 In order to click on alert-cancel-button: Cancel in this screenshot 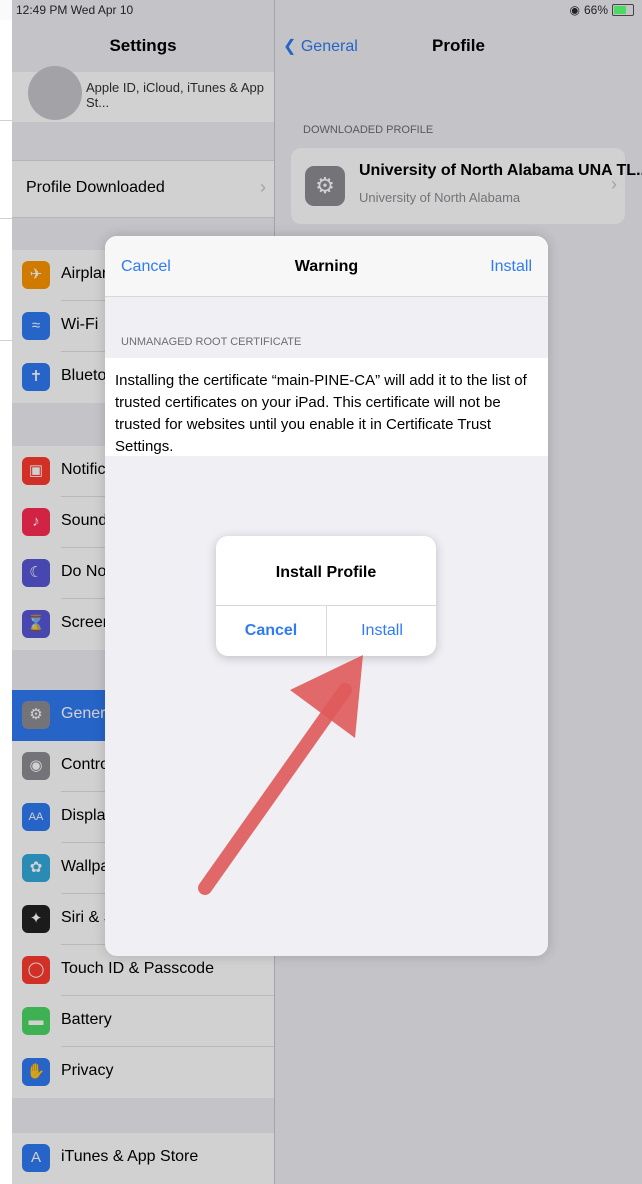, I will do `click(271, 631)`.